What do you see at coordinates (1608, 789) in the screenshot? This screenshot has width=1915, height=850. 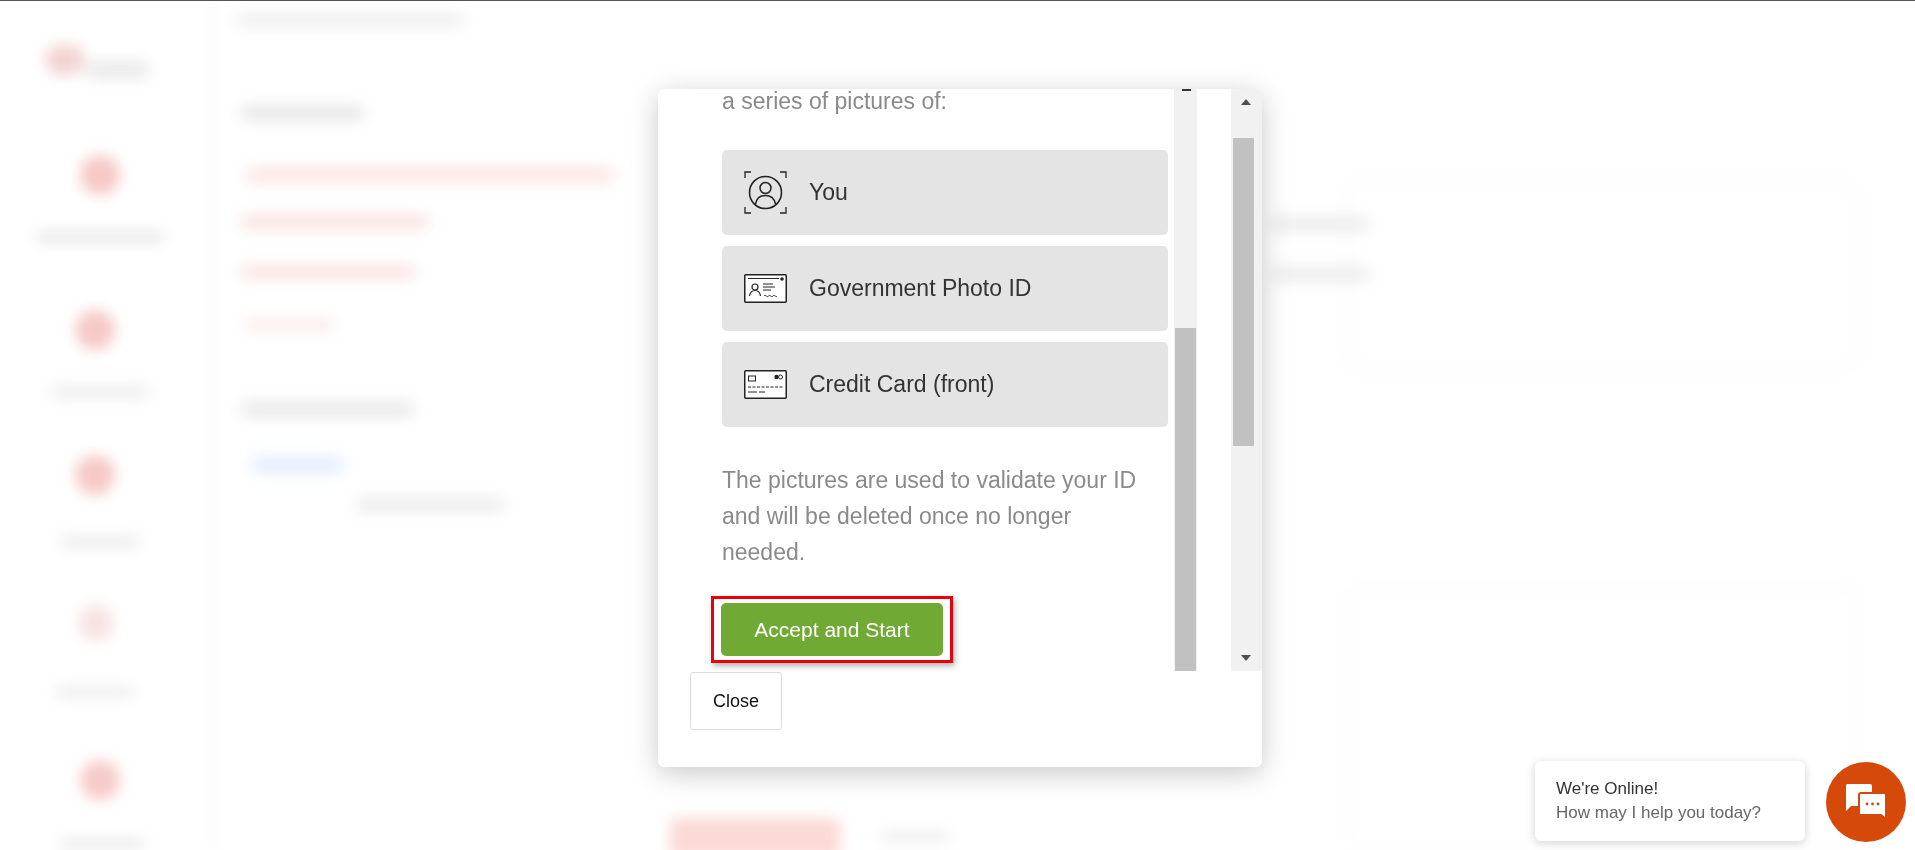 I see `chat-title: We're Online!` at bounding box center [1608, 789].